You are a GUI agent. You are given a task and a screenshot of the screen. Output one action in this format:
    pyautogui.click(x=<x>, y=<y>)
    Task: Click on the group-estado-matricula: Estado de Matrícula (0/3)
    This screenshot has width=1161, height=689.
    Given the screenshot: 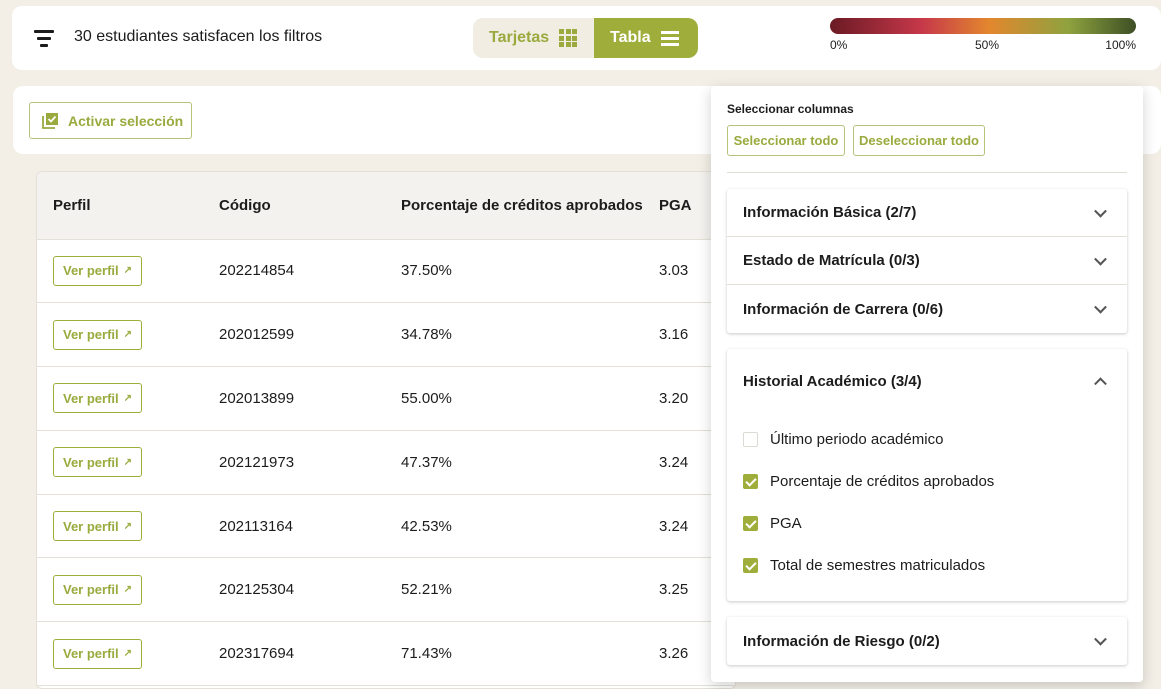 What is the action you would take?
    pyautogui.click(x=927, y=261)
    